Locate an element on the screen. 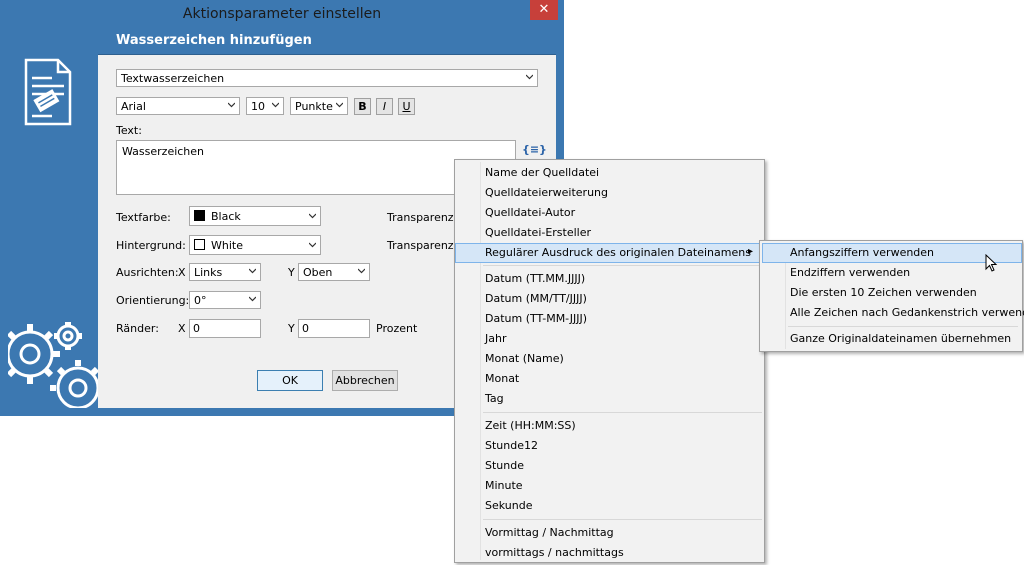  menu-item-label: Sekunde is located at coordinates (509, 505).